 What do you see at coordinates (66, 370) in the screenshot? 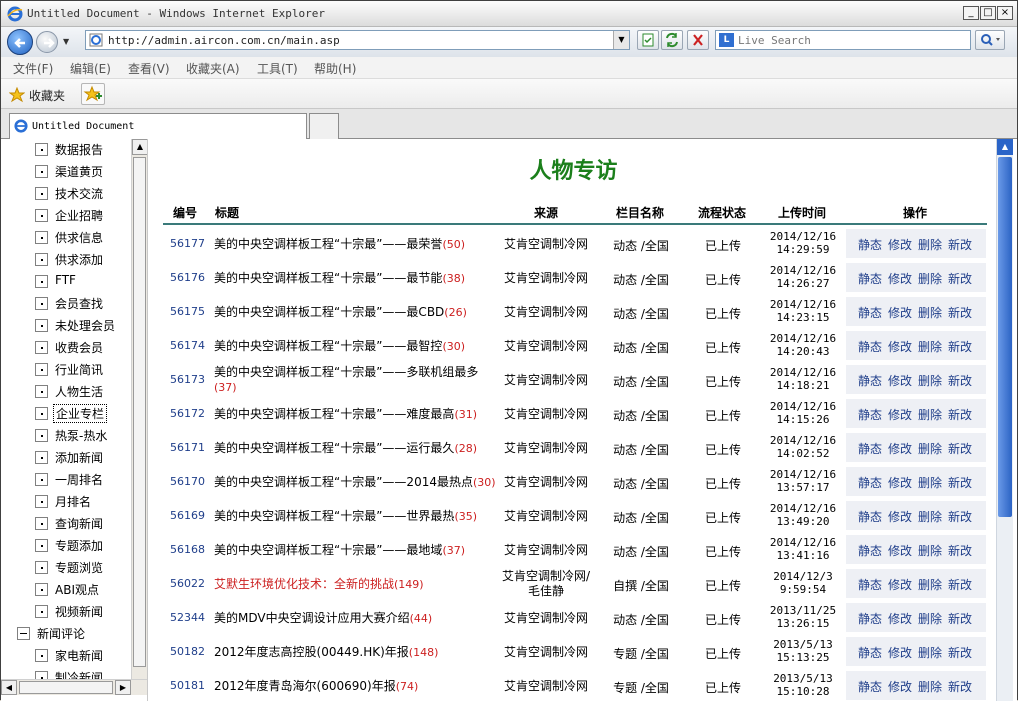
I see `sidebar-item-industry-brief: 行业简讯` at bounding box center [66, 370].